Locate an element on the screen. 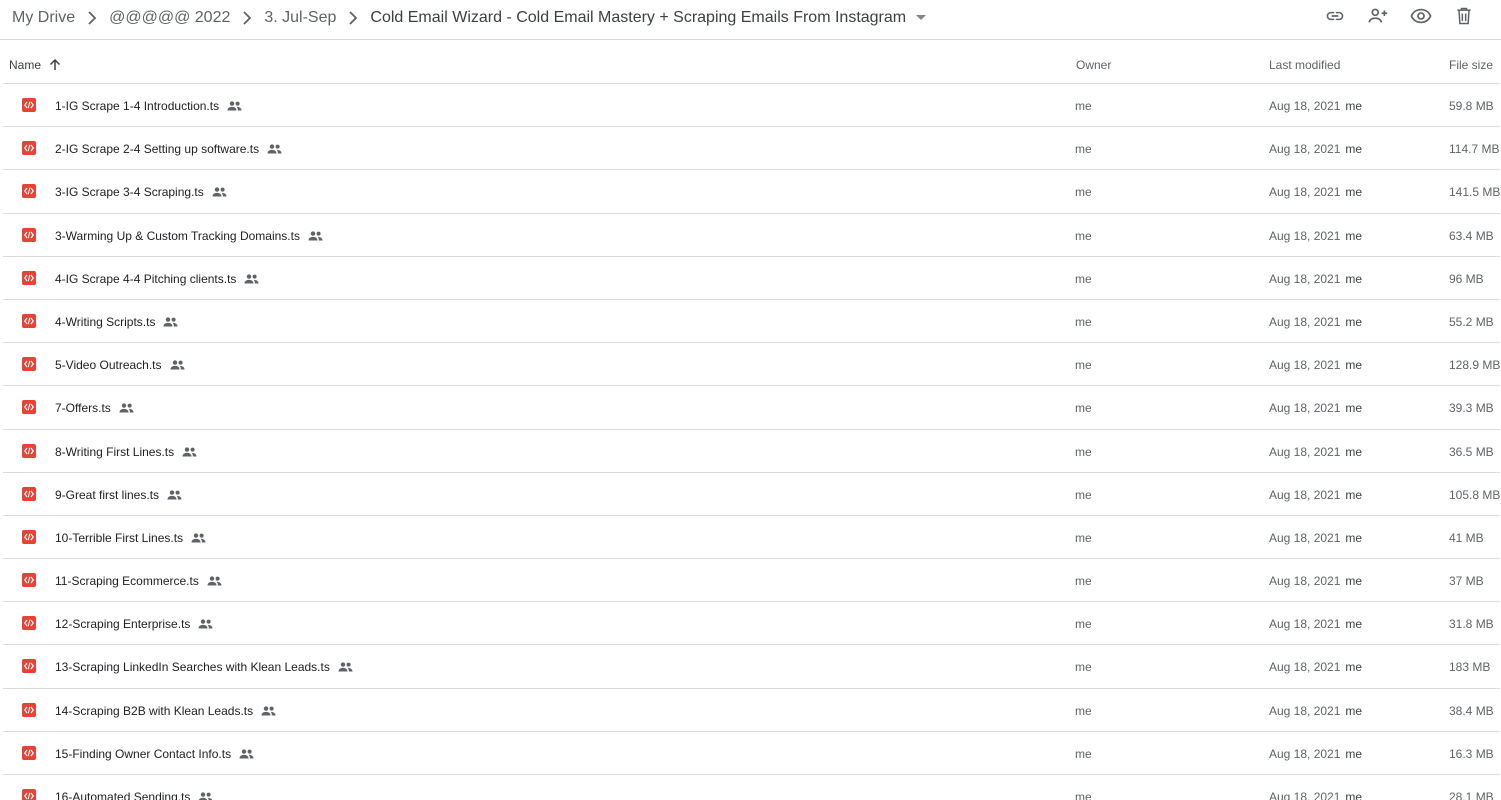  remove-button is located at coordinates (1463, 18).